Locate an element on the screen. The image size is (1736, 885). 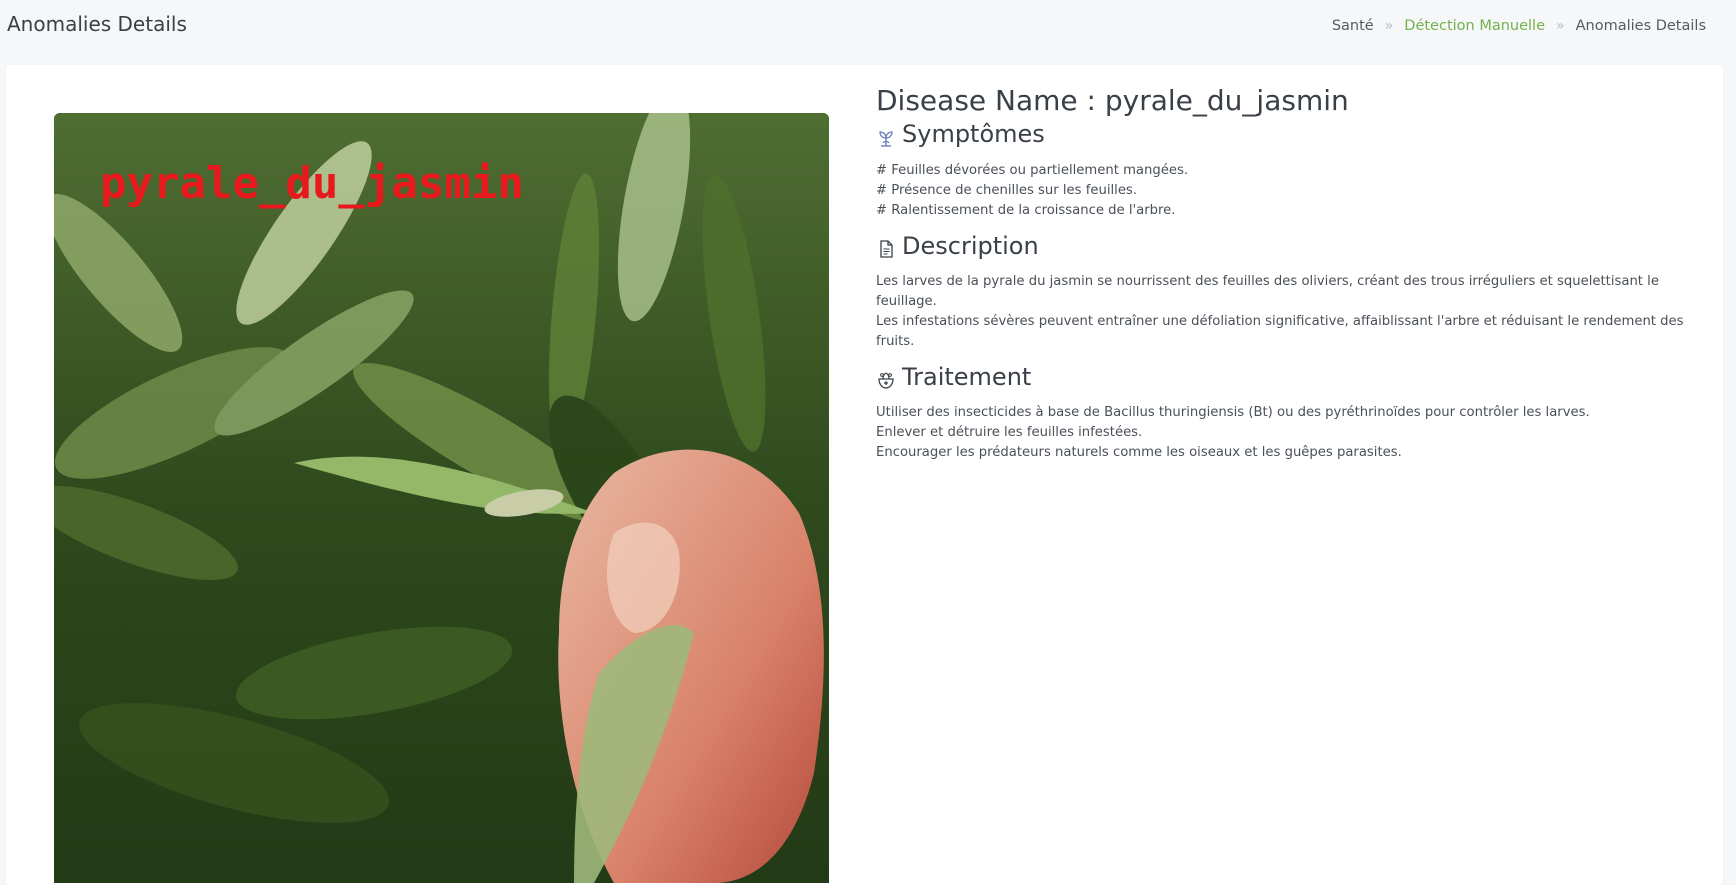
disease-title: Disease Name : pyrale_du_jasmin is located at coordinates (1286, 101).